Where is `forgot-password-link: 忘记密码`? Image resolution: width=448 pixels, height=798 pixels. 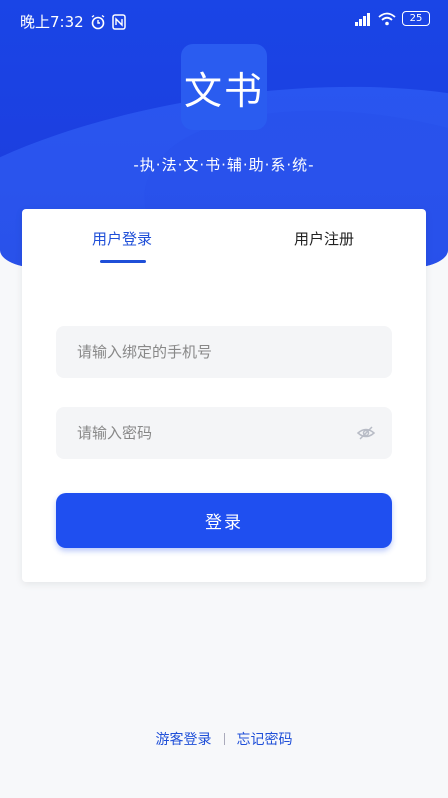 forgot-password-link: 忘记密码 is located at coordinates (265, 739).